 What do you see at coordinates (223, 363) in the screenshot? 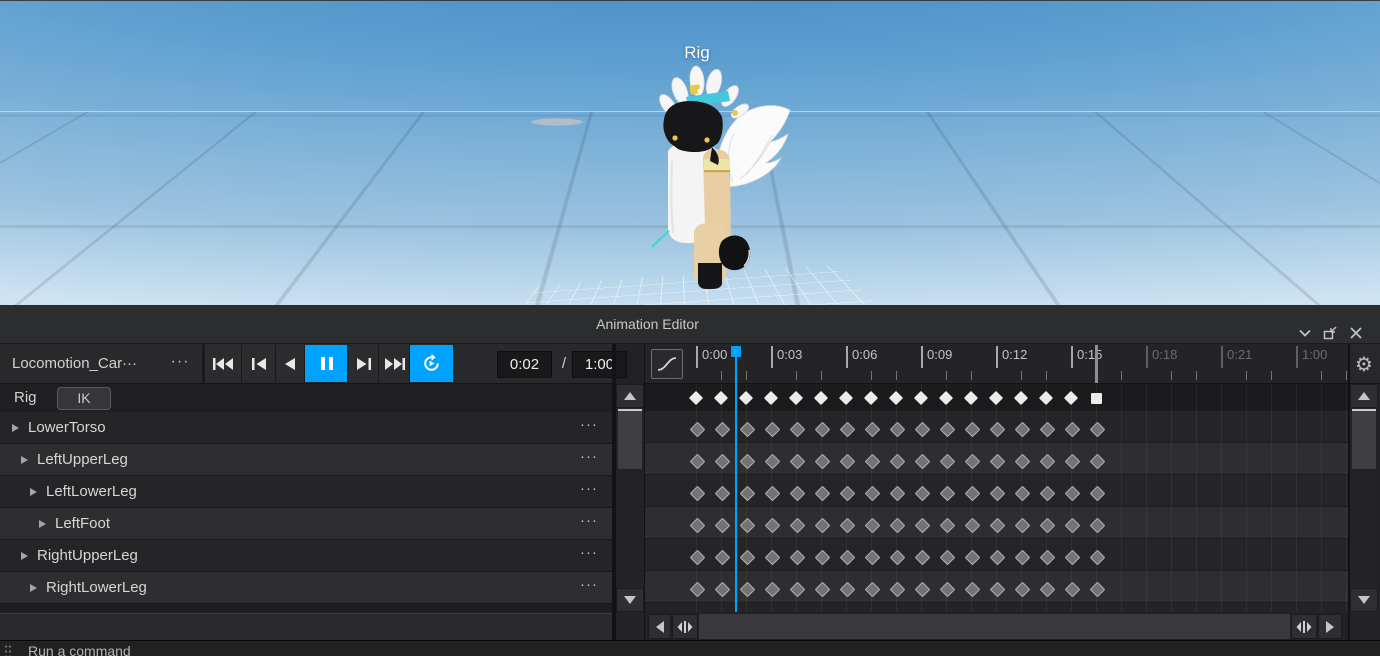
I see `skip-to-start-button` at bounding box center [223, 363].